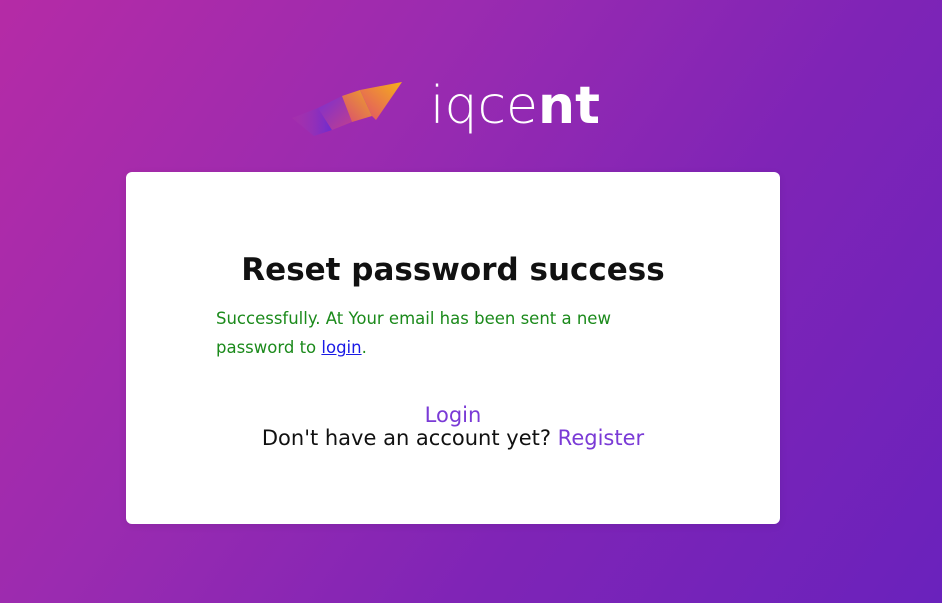  What do you see at coordinates (347, 109) in the screenshot?
I see `logo-mark-icon` at bounding box center [347, 109].